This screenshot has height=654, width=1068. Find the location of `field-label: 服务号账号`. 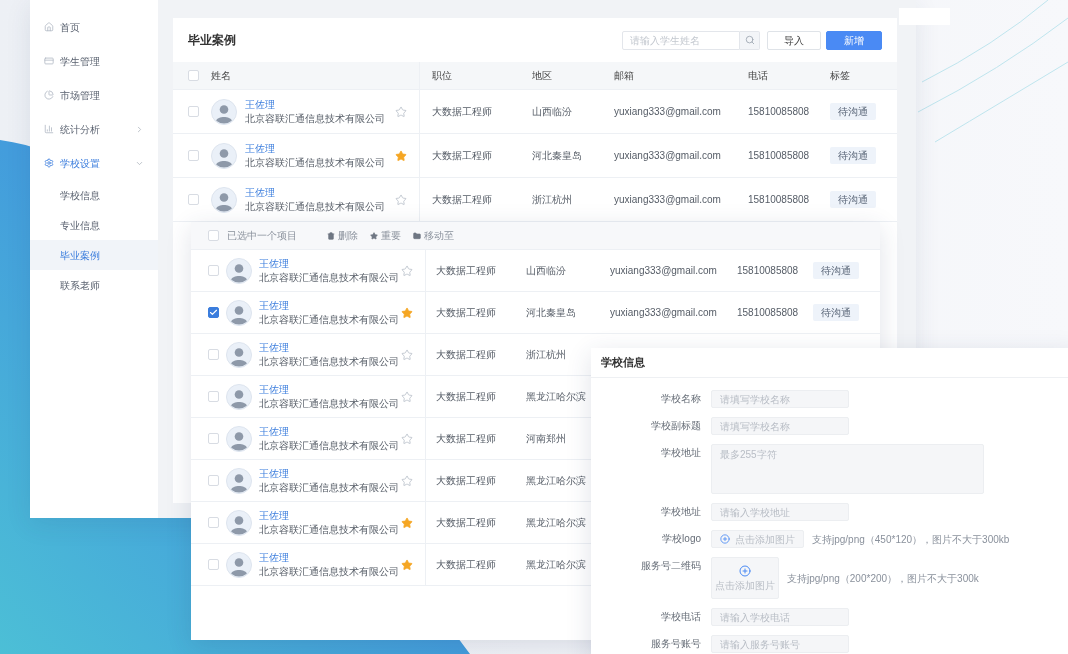

field-label: 服务号账号 is located at coordinates (676, 644).